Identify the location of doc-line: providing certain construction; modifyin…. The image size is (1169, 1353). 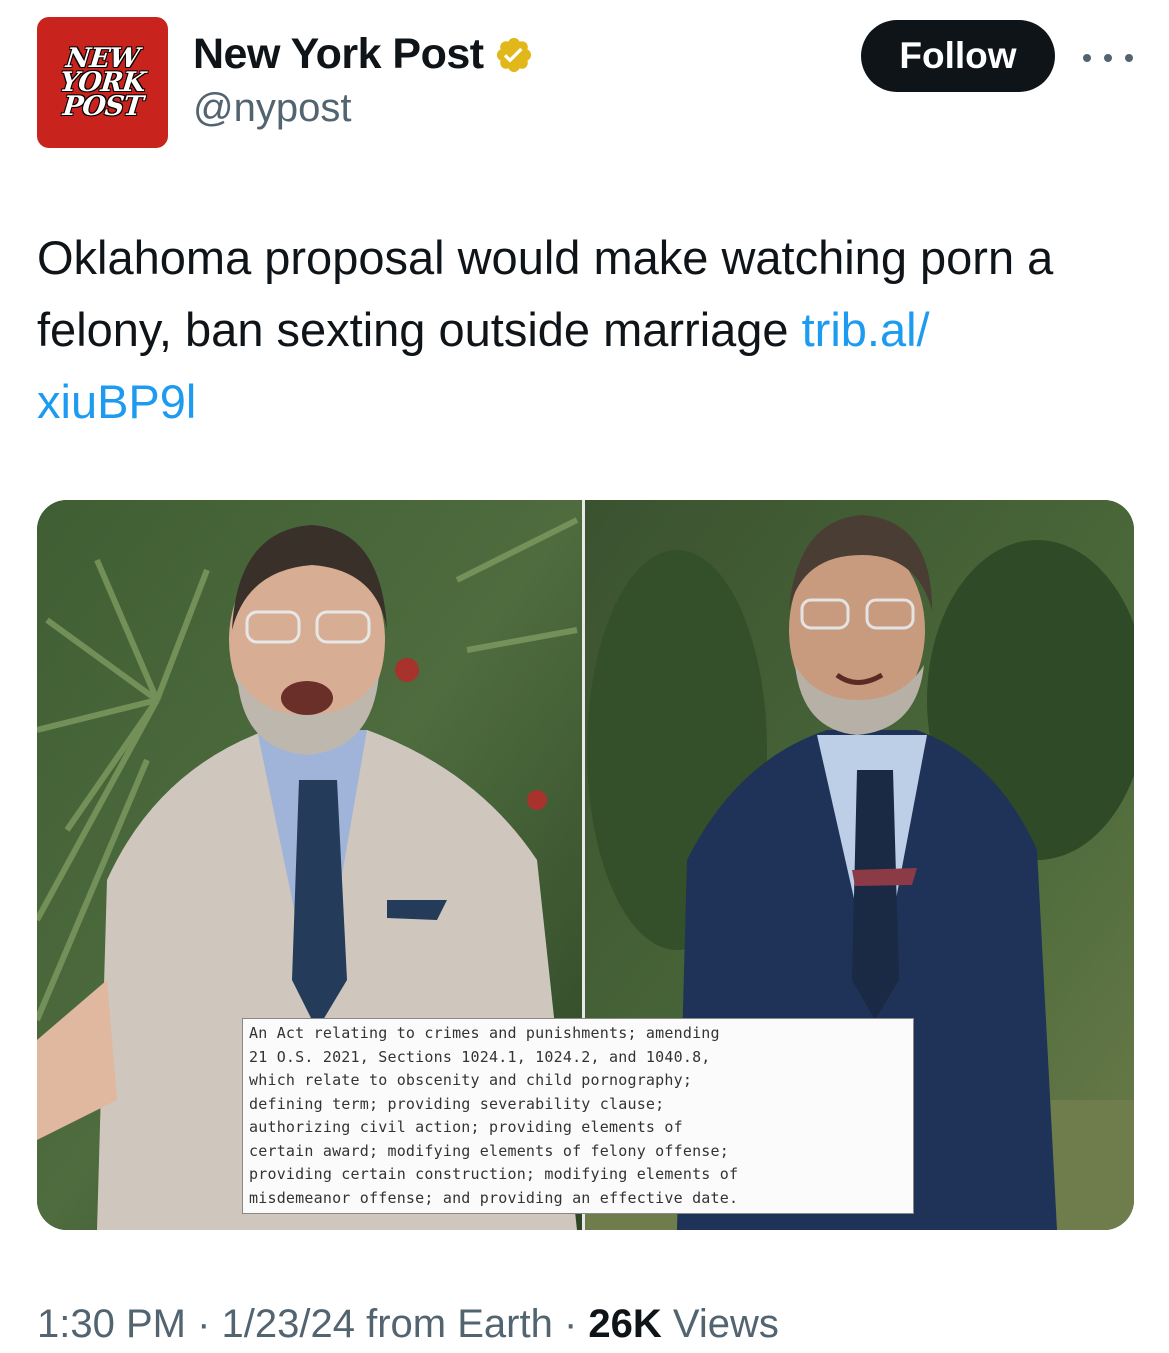
(494, 1174).